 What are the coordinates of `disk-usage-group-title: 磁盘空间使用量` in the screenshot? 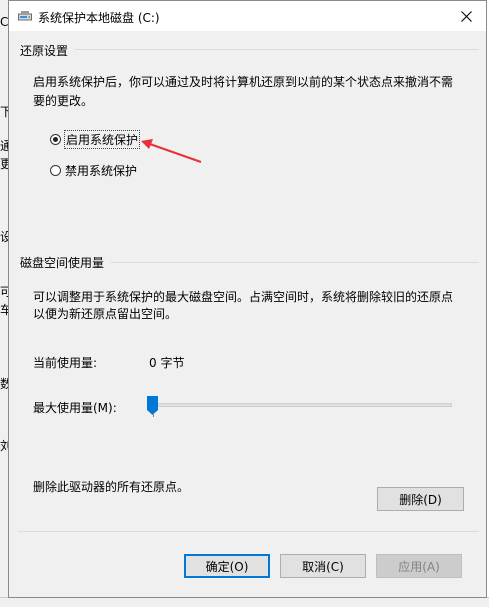 It's located at (62, 263).